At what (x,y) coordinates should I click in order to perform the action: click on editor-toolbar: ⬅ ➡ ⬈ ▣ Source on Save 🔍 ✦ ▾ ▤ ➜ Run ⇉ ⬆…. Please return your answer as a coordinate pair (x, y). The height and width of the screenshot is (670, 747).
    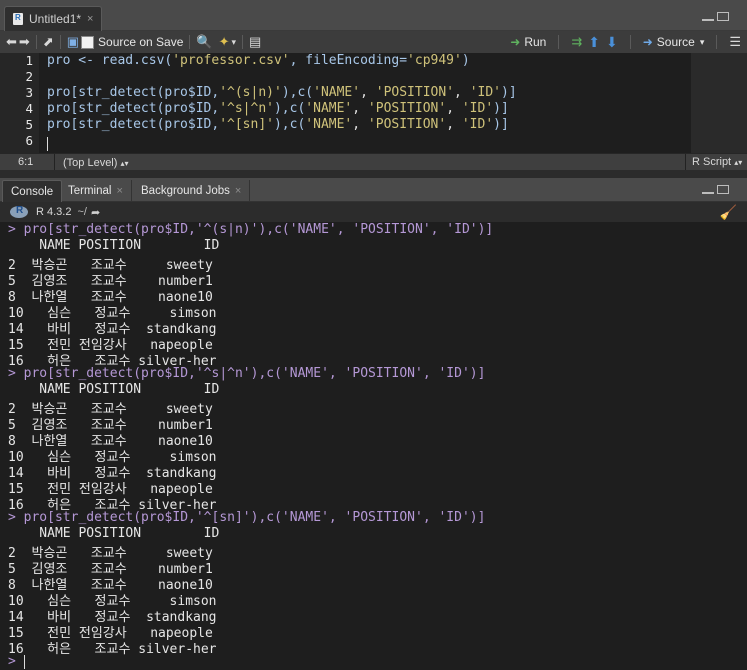
    Looking at the image, I should click on (373, 42).